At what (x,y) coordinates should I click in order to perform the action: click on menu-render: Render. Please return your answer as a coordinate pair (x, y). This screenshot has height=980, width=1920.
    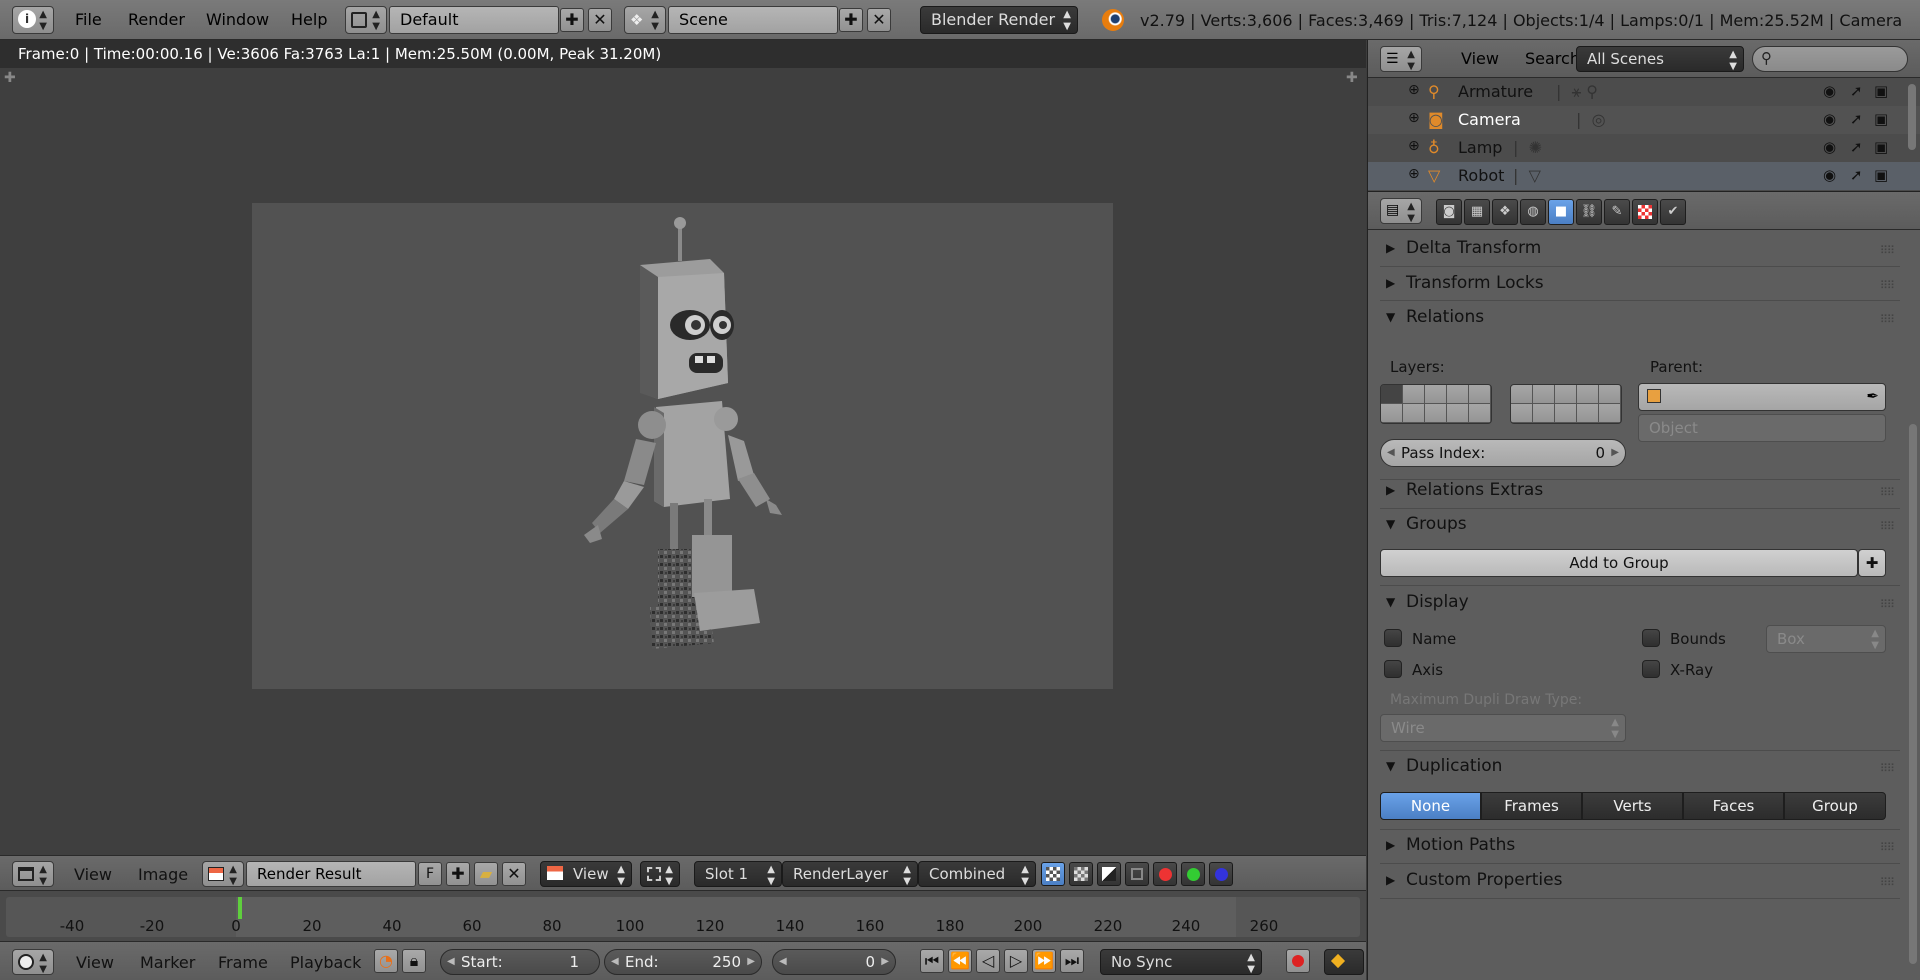
    Looking at the image, I should click on (156, 19).